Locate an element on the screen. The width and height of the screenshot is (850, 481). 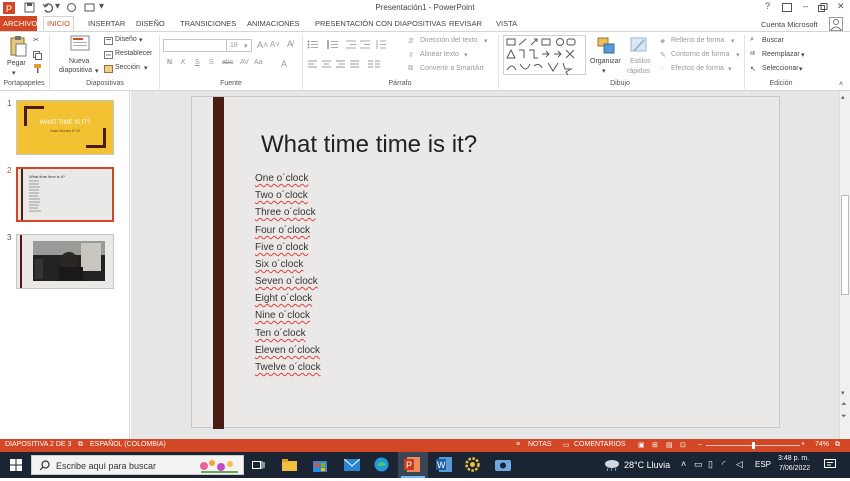
tab-vista: VISTA is located at coordinates (506, 23).